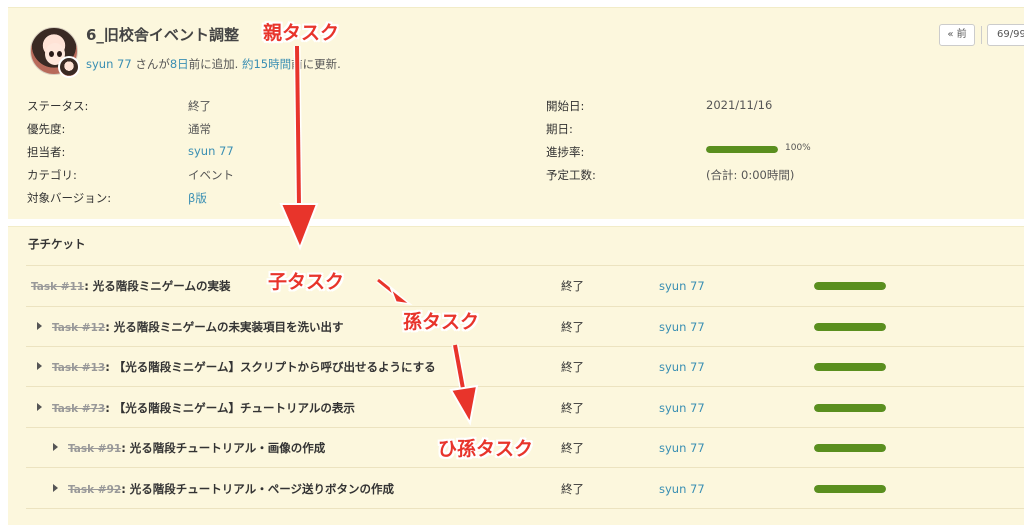 The image size is (1024, 525). What do you see at coordinates (301, 33) in the screenshot?
I see `parent-task-annotation: 親タスク` at bounding box center [301, 33].